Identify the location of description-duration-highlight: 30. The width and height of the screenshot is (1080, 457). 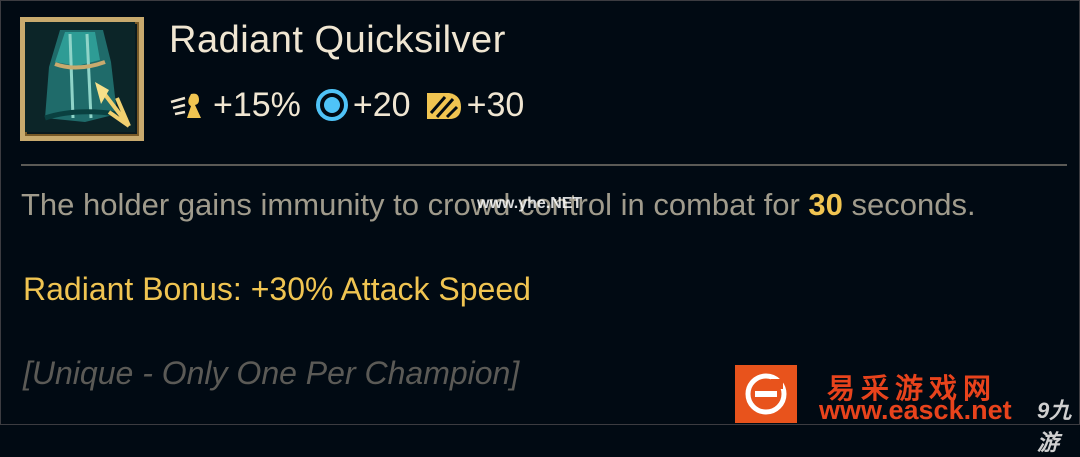
(825, 204).